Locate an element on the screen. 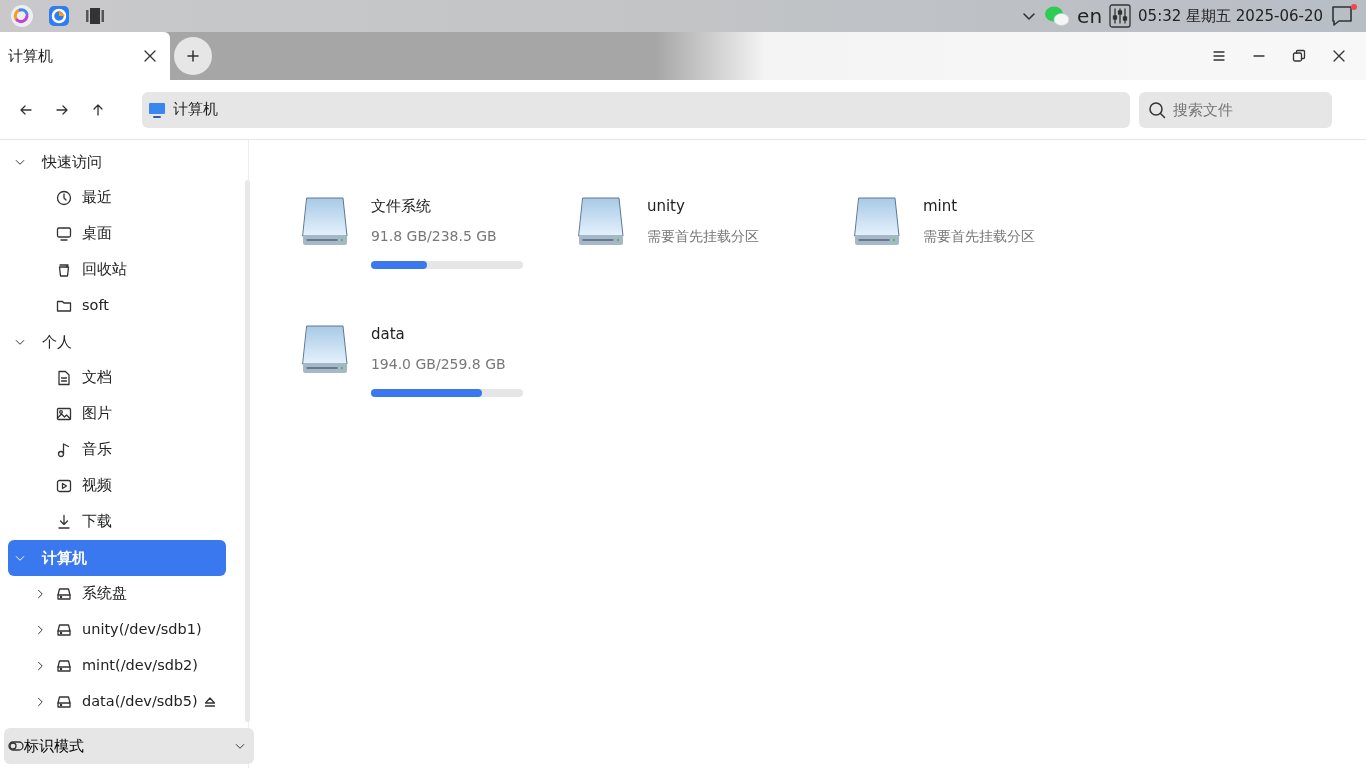 The image size is (1366, 768). tab: 计算机 is located at coordinates (85, 56).